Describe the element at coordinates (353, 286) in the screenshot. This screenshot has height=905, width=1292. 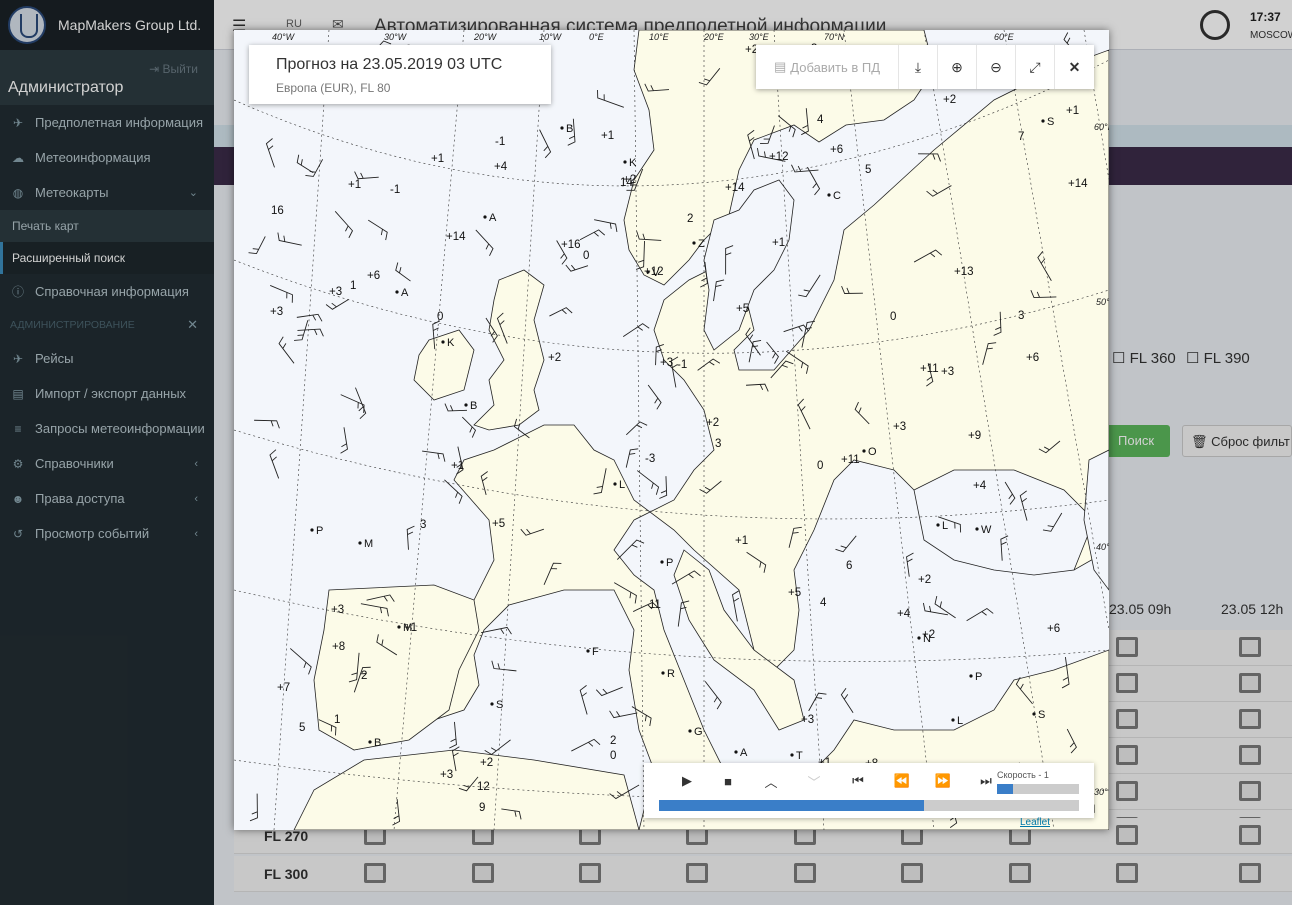
I see `temperature-label: 1` at that location.